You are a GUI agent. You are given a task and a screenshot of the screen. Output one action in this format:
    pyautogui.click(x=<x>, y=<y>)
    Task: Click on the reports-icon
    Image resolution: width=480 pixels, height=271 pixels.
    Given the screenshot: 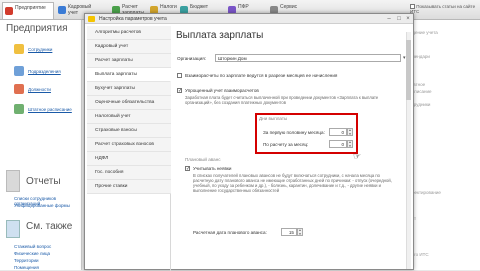 What is the action you would take?
    pyautogui.click(x=13, y=181)
    